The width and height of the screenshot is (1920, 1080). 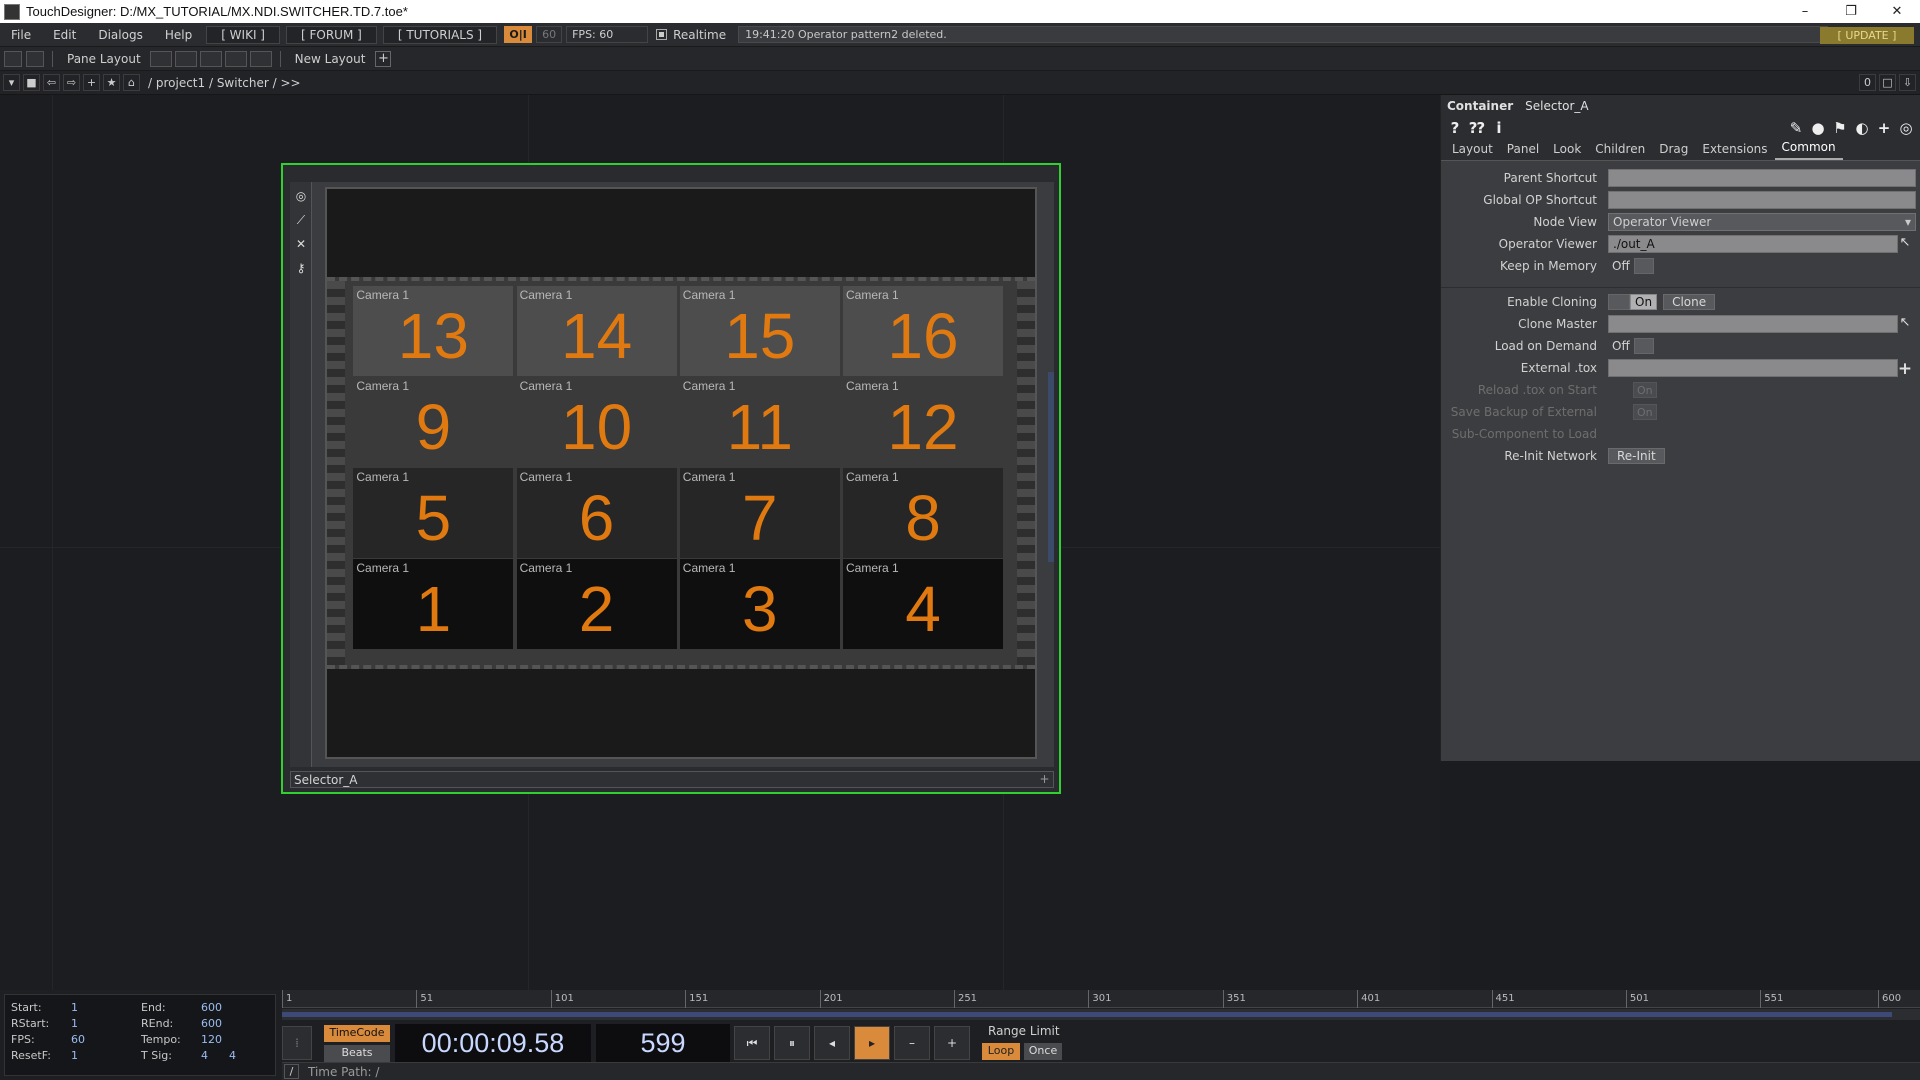 I want to click on oi-toggle: O|I, so click(x=518, y=34).